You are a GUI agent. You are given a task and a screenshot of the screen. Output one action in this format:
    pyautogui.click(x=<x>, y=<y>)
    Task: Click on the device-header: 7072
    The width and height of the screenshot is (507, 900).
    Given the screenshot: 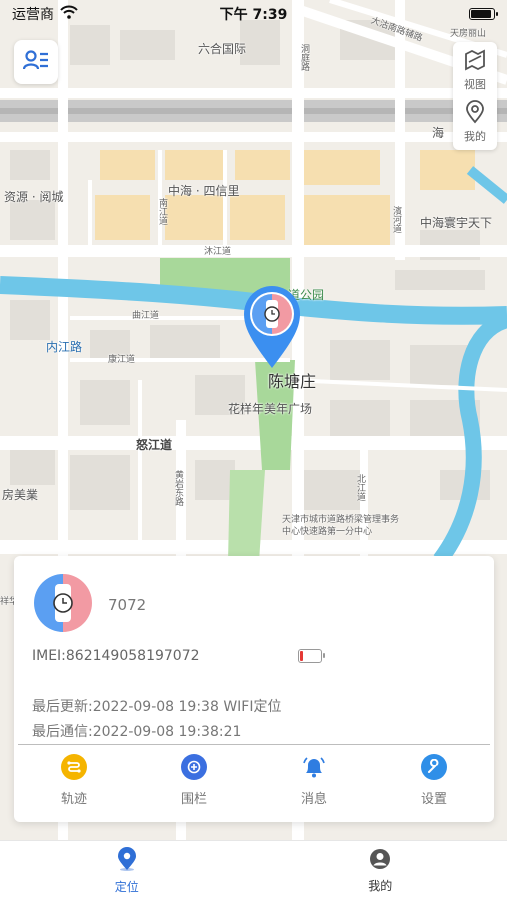 What is the action you would take?
    pyautogui.click(x=89, y=605)
    